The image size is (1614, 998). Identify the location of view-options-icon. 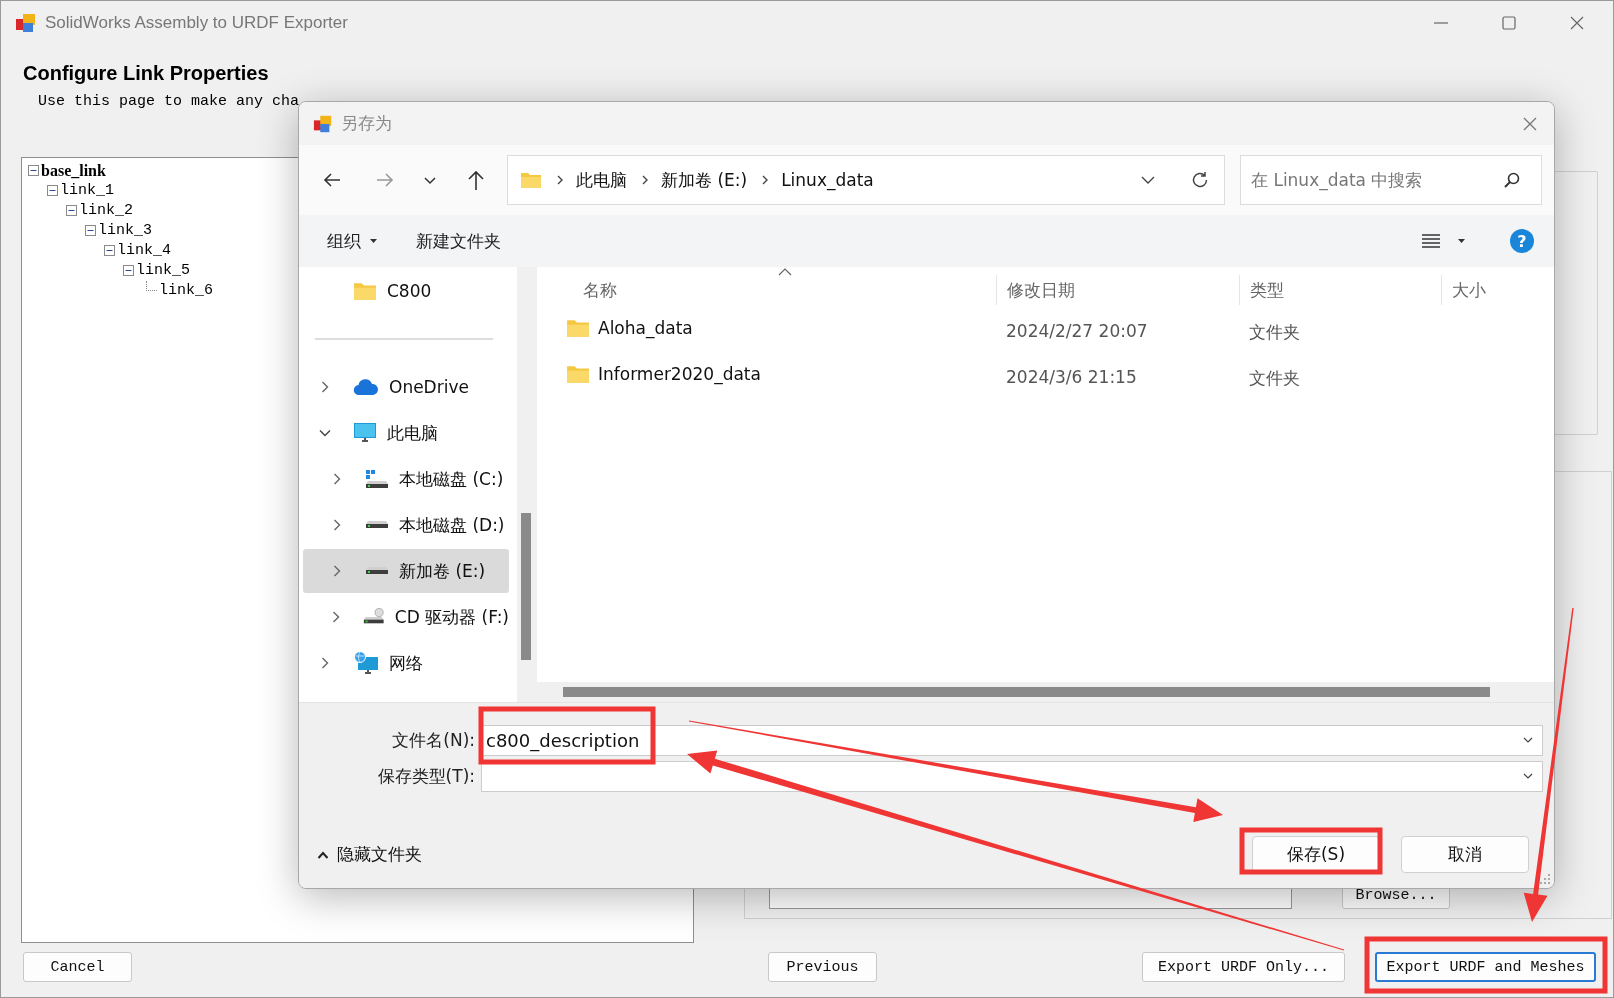
(1431, 241).